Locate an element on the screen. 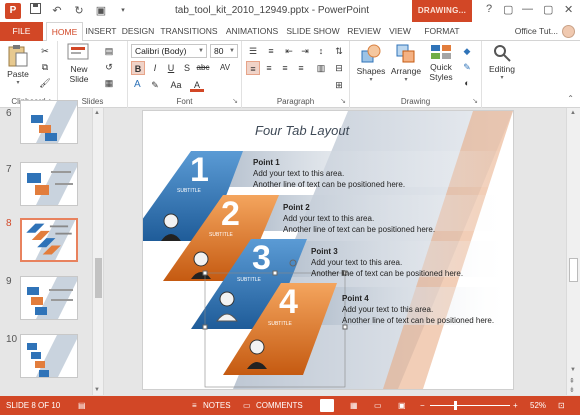  customize-qat-icon: ▾ is located at coordinates (123, 11).